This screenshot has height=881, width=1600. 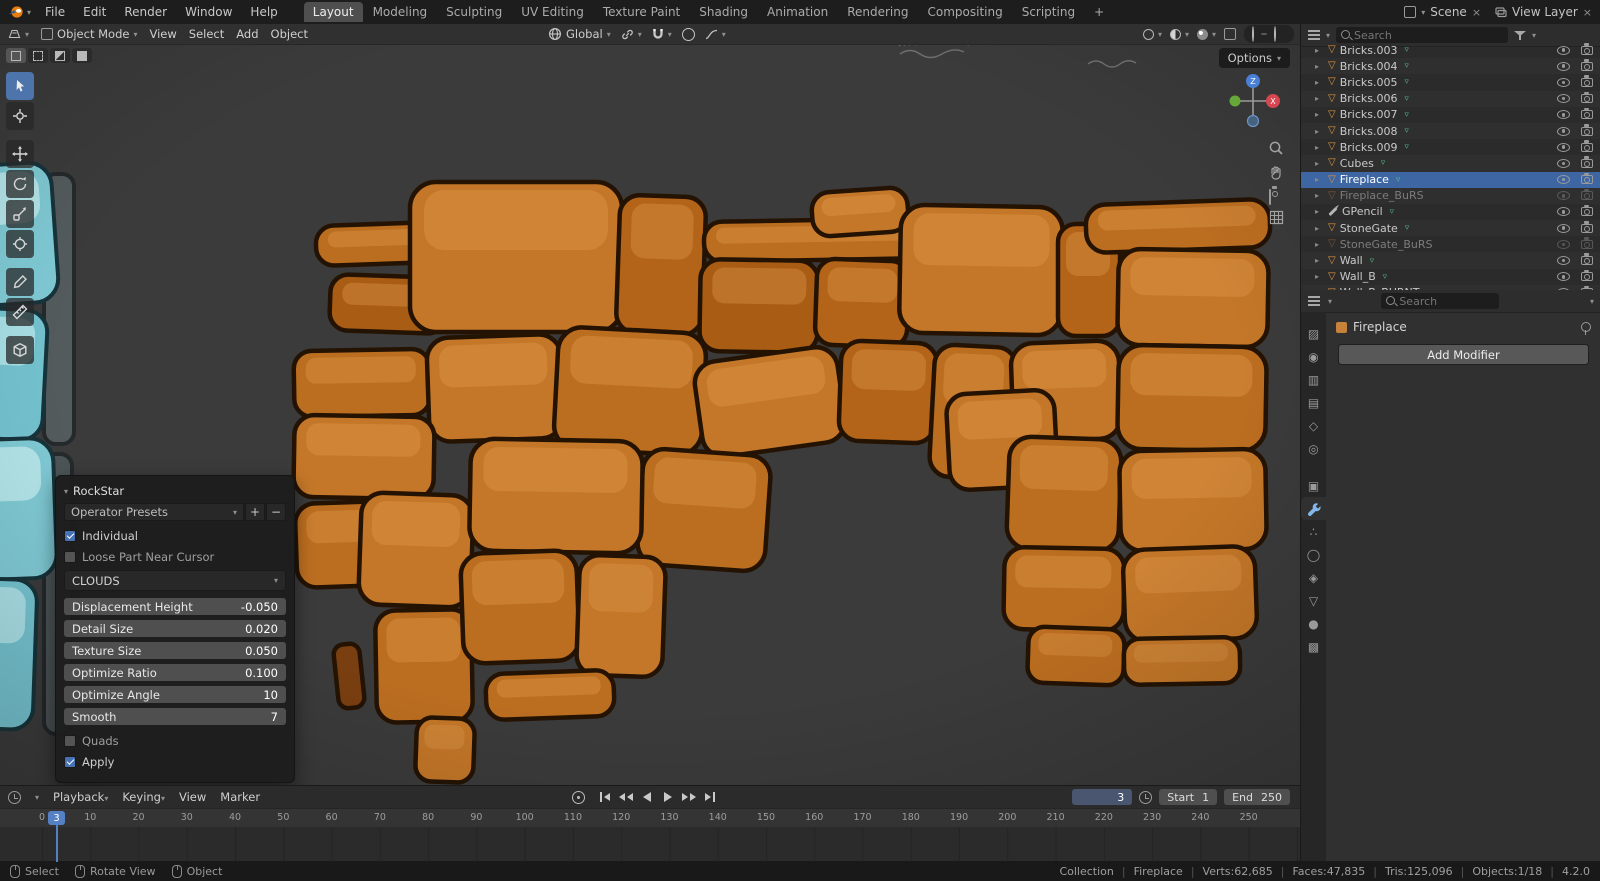 What do you see at coordinates (1386, 244) in the screenshot?
I see `object-name: StoneGate_BuRS` at bounding box center [1386, 244].